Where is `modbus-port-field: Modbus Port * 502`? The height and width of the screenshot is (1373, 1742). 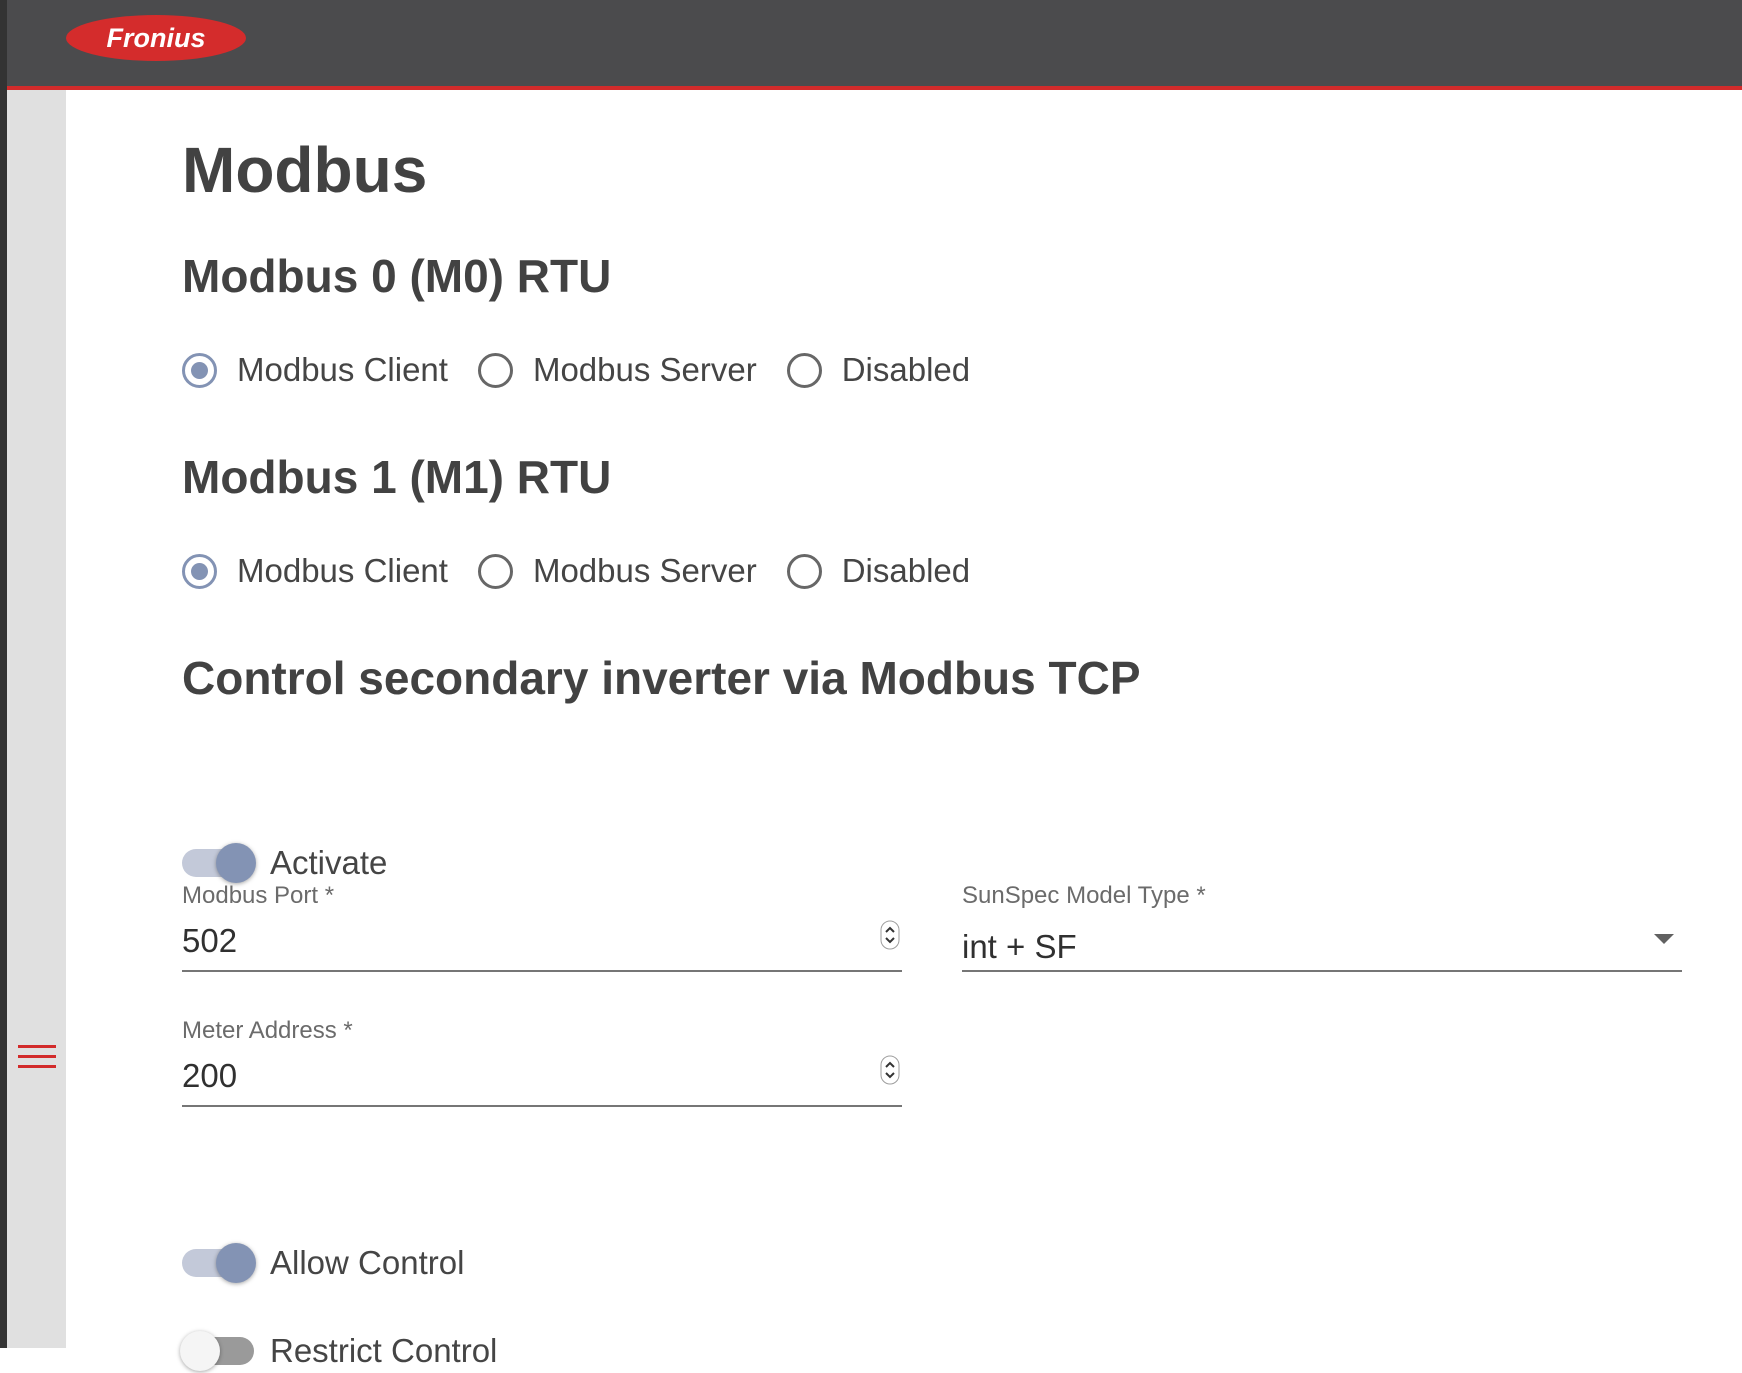
modbus-port-field: Modbus Port * 502 is located at coordinates (542, 928).